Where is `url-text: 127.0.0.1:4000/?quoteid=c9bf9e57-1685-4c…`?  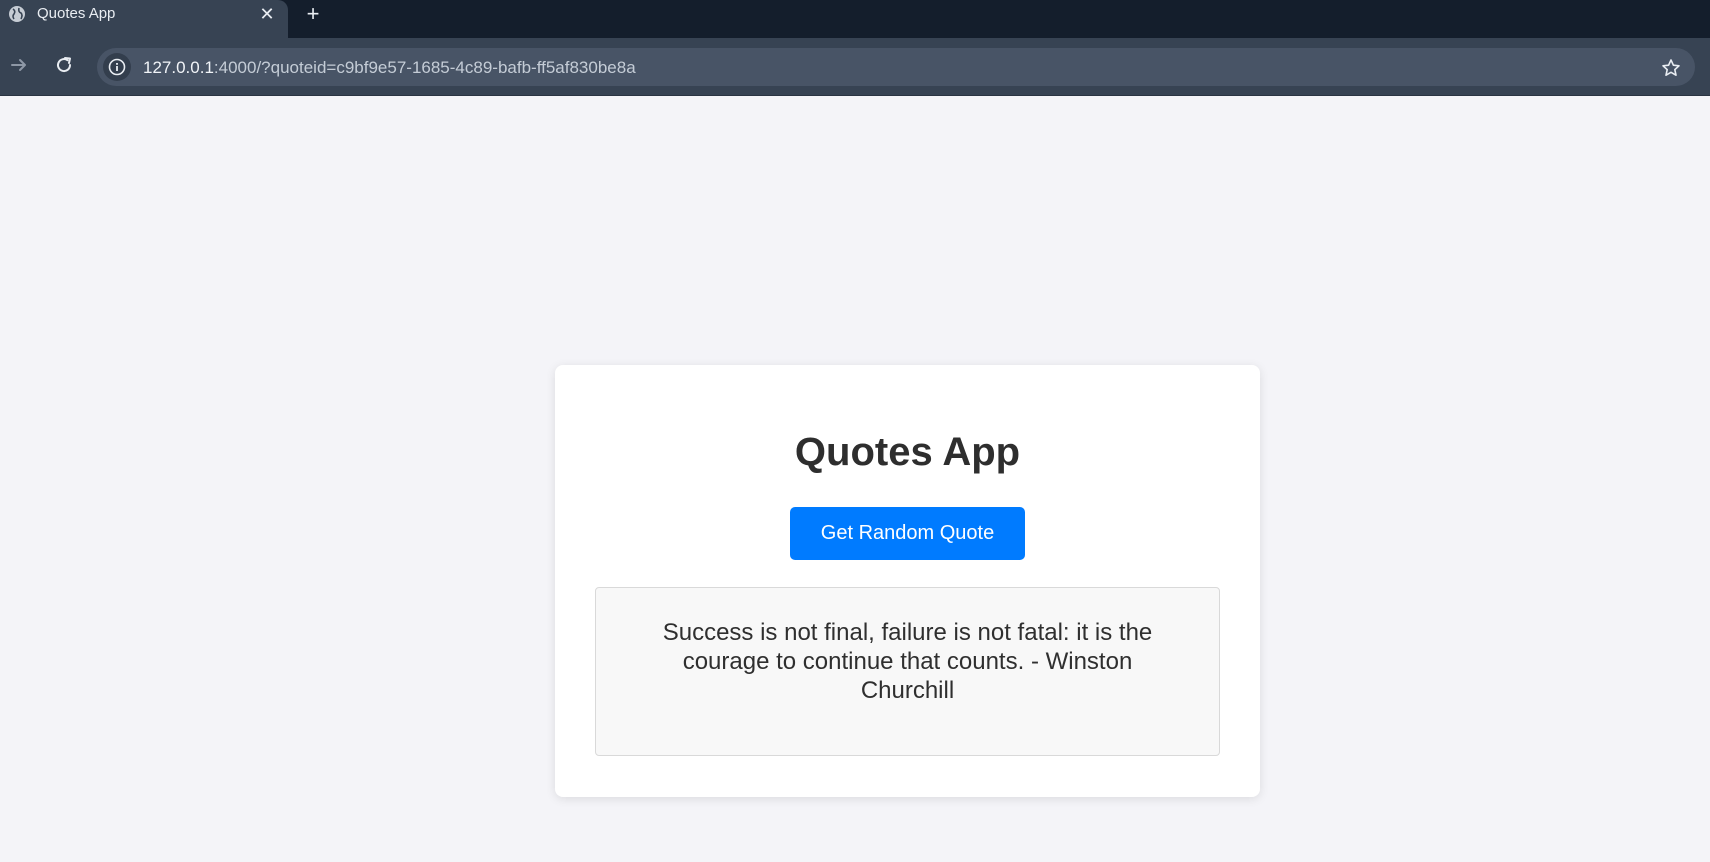
url-text: 127.0.0.1:4000/?quoteid=c9bf9e57-1685-4c… is located at coordinates (389, 67).